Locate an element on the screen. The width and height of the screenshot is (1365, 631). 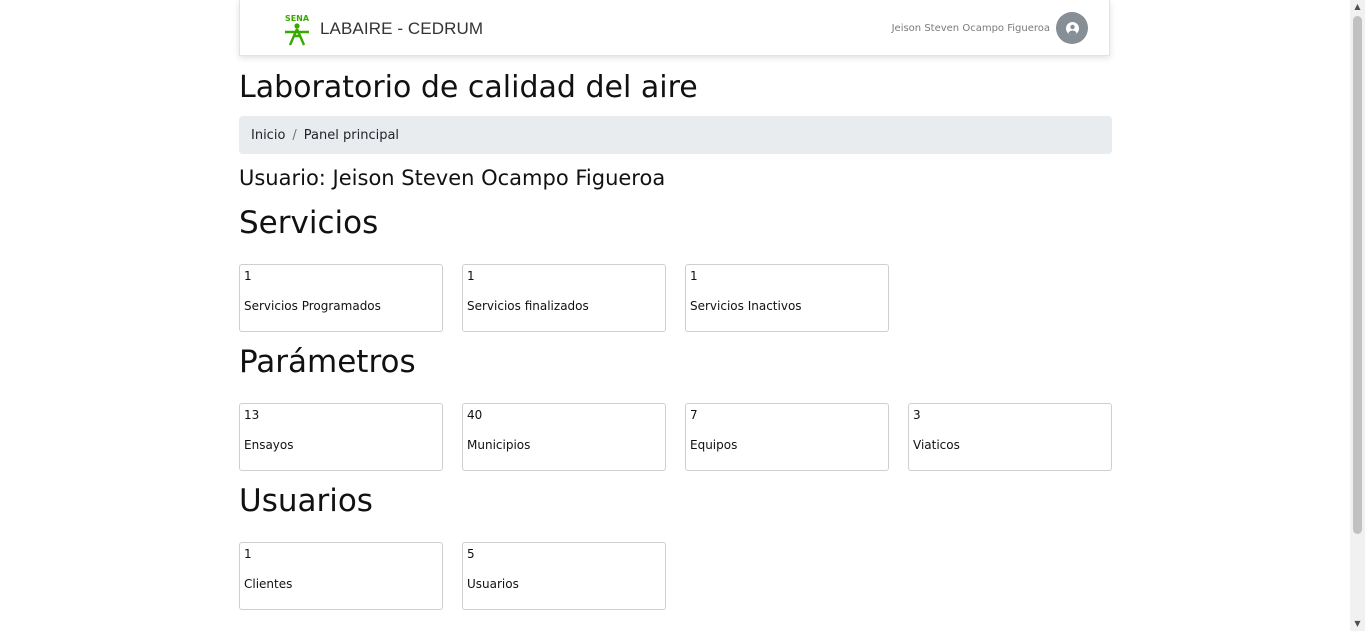
brand: SENA LABAIRE - CEDRUM is located at coordinates (381, 29).